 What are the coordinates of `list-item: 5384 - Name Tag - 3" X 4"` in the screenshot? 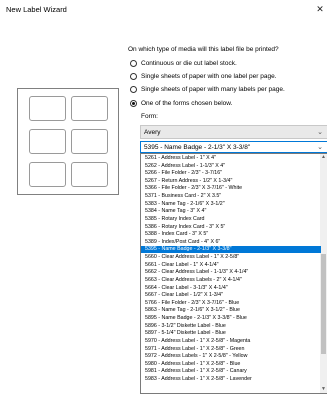 It's located at (231, 211).